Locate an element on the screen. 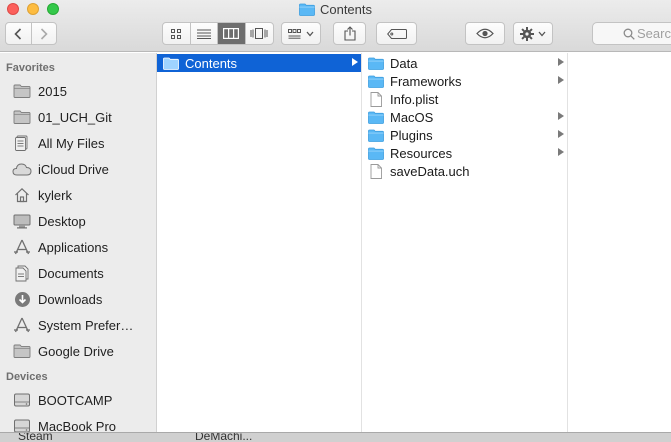 The image size is (671, 442). sidebar-item-all-my-files: All My Files is located at coordinates (78, 143).